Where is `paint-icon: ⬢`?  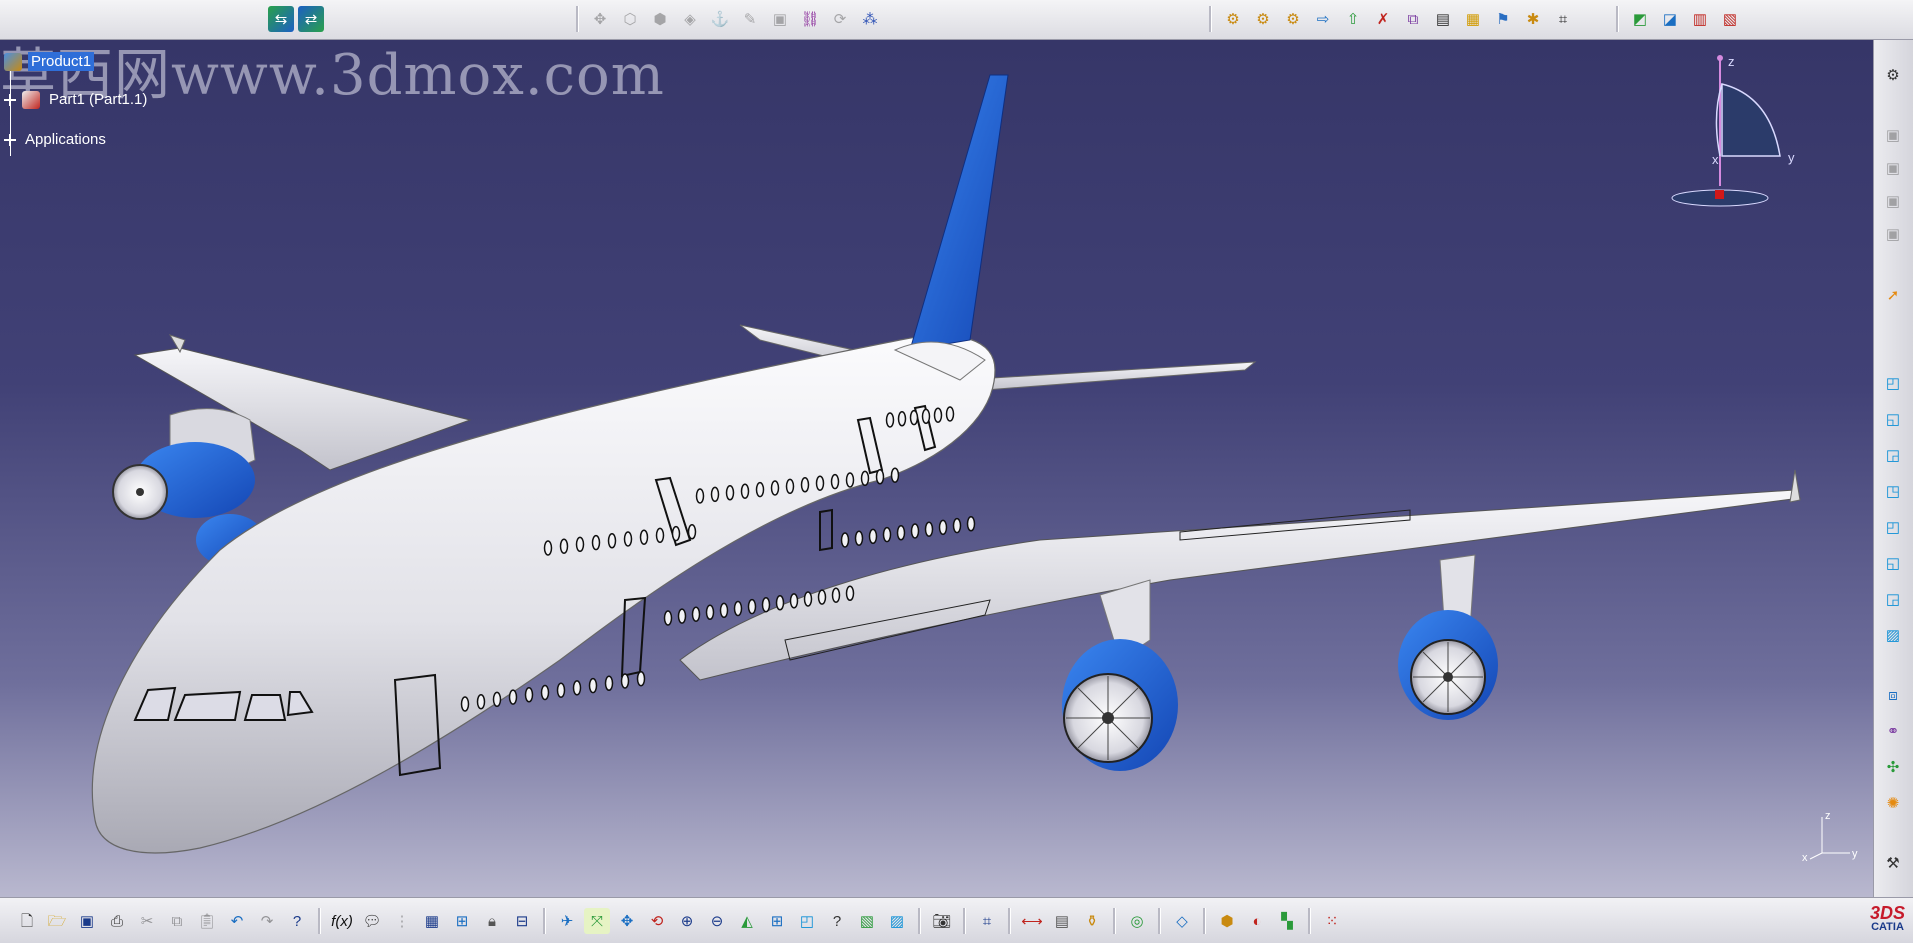 paint-icon: ⬢ is located at coordinates (1227, 921).